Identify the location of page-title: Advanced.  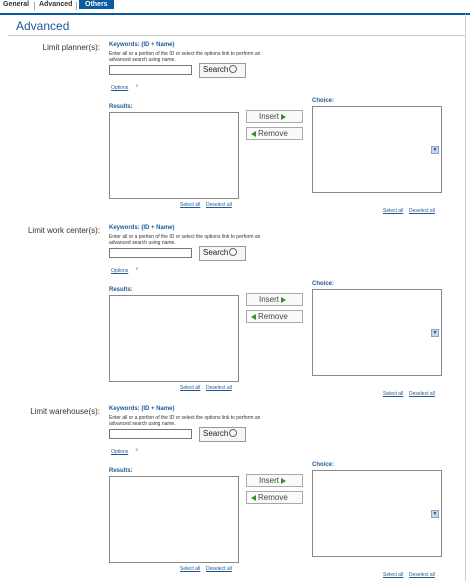
(43, 26).